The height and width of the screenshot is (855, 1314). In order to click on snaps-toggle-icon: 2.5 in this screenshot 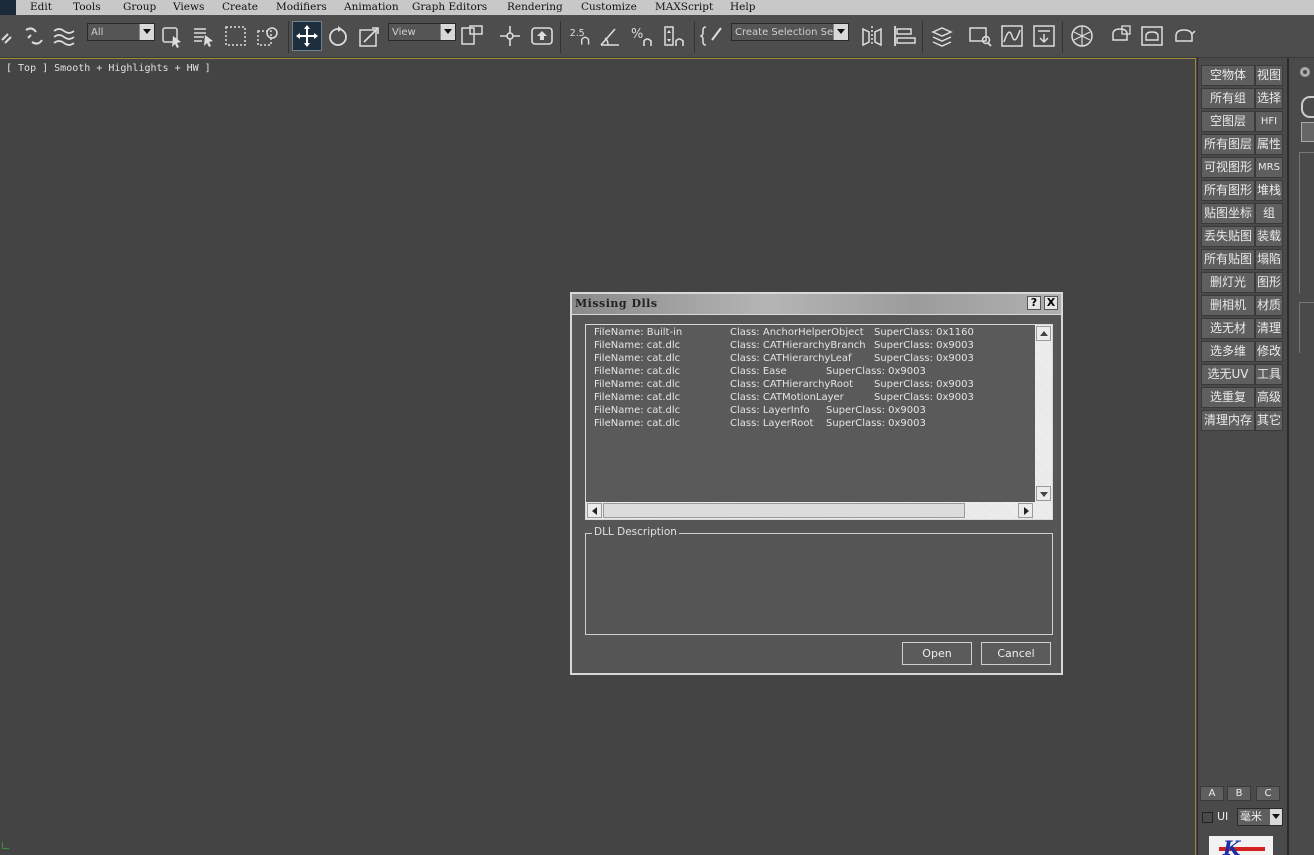, I will do `click(580, 36)`.